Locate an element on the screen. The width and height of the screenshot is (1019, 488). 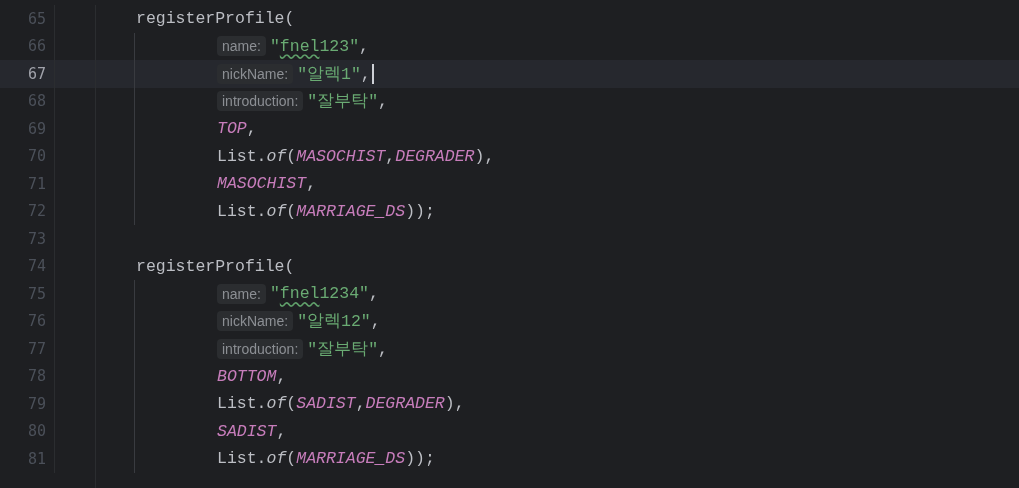
code-text: MASOCHIST, is located at coordinates (267, 184).